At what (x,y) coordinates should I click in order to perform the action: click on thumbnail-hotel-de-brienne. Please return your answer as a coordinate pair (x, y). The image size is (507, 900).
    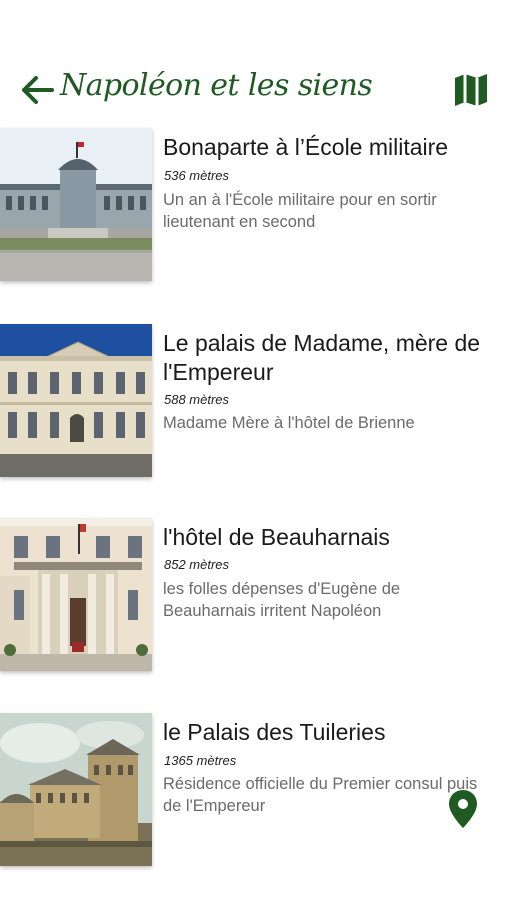
    Looking at the image, I should click on (76, 400).